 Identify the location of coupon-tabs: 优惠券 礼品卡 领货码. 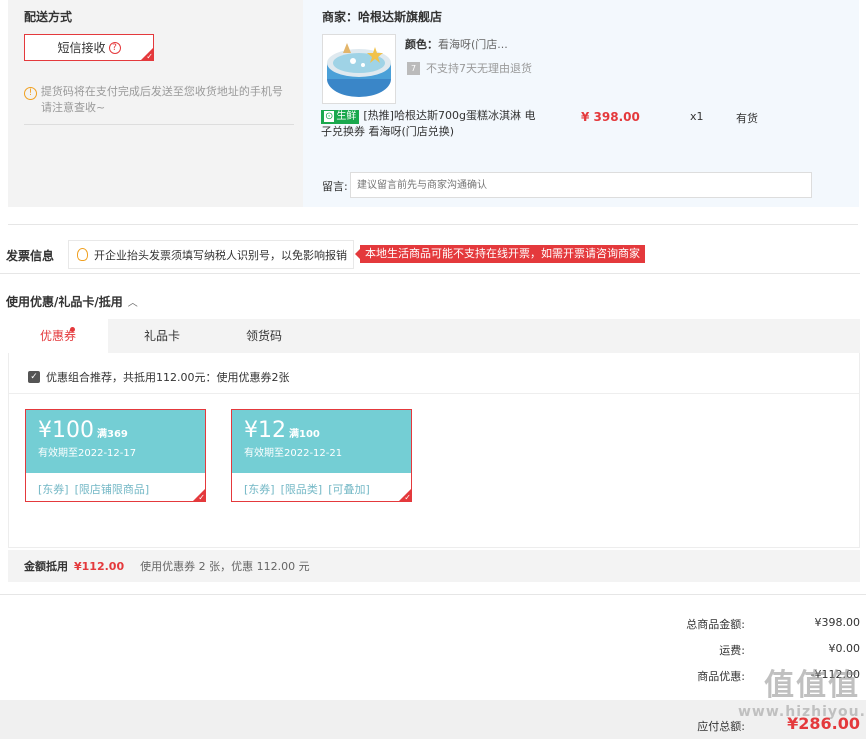
(434, 336).